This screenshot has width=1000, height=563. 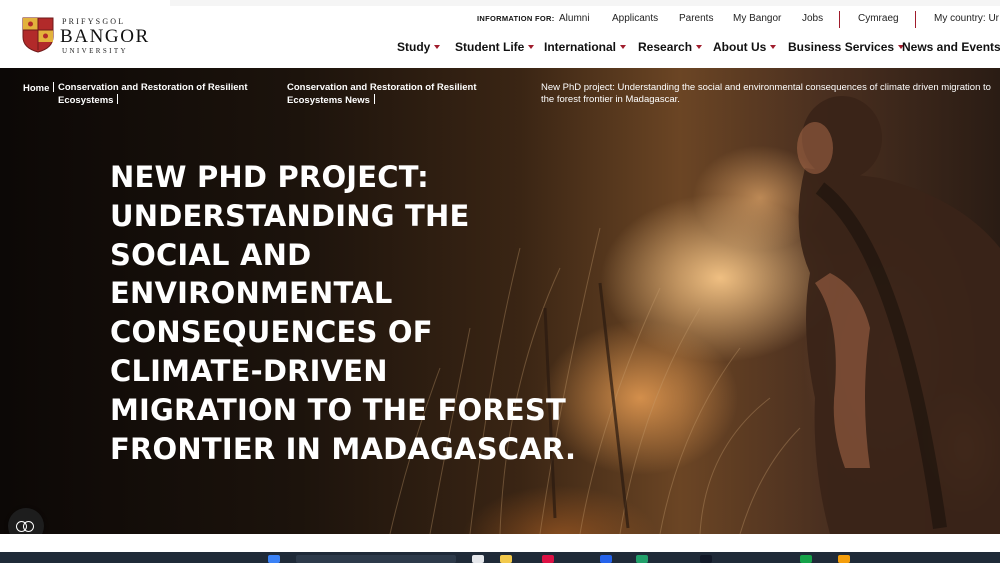 I want to click on start-icon, so click(x=274, y=559).